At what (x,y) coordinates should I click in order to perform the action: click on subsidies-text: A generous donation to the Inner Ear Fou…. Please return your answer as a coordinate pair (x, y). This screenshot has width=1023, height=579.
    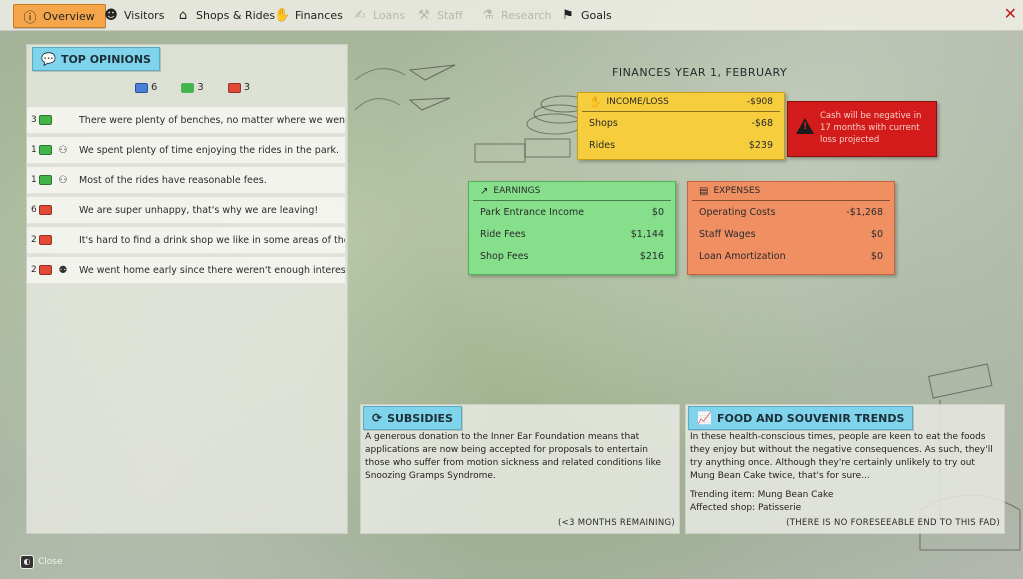
    Looking at the image, I should click on (513, 456).